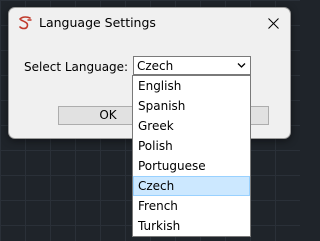 Image resolution: width=320 pixels, height=241 pixels. Describe the element at coordinates (192, 65) in the screenshot. I see `language-select: Czech` at that location.